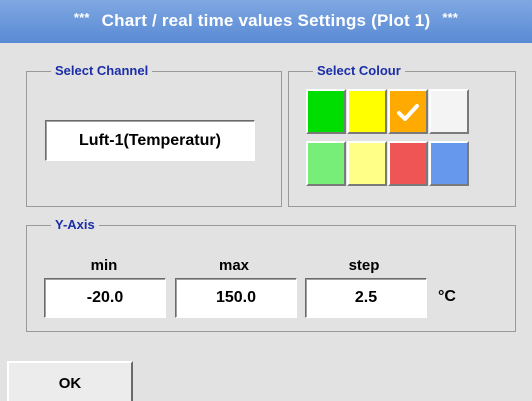 Image resolution: width=532 pixels, height=401 pixels. I want to click on select-channel-label: Select Channel, so click(102, 71).